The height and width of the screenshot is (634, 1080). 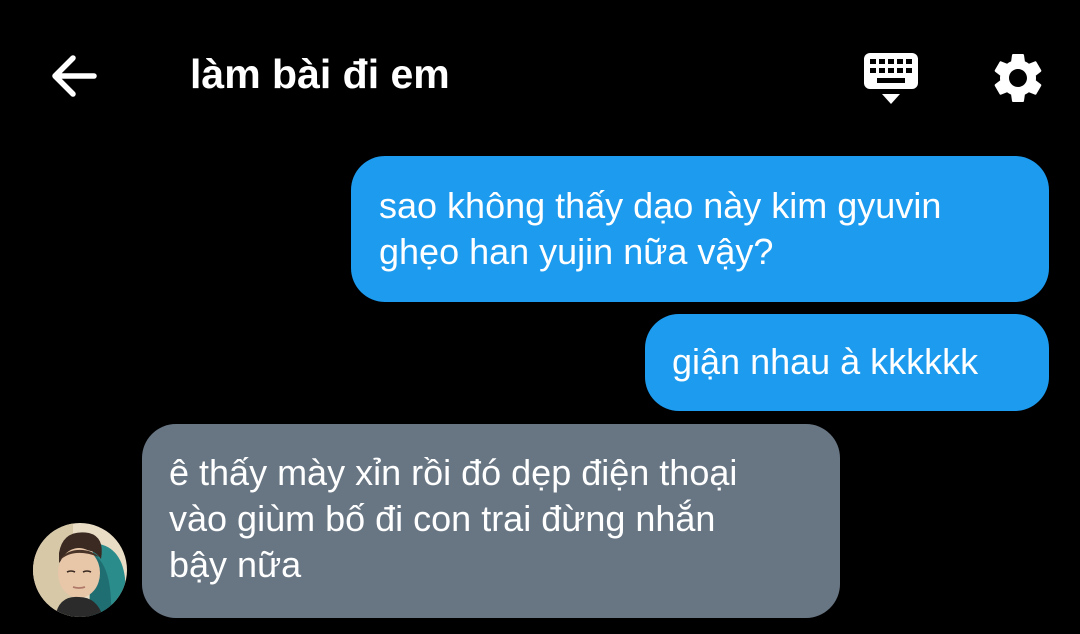 I want to click on arrow-left-icon, so click(x=74, y=76).